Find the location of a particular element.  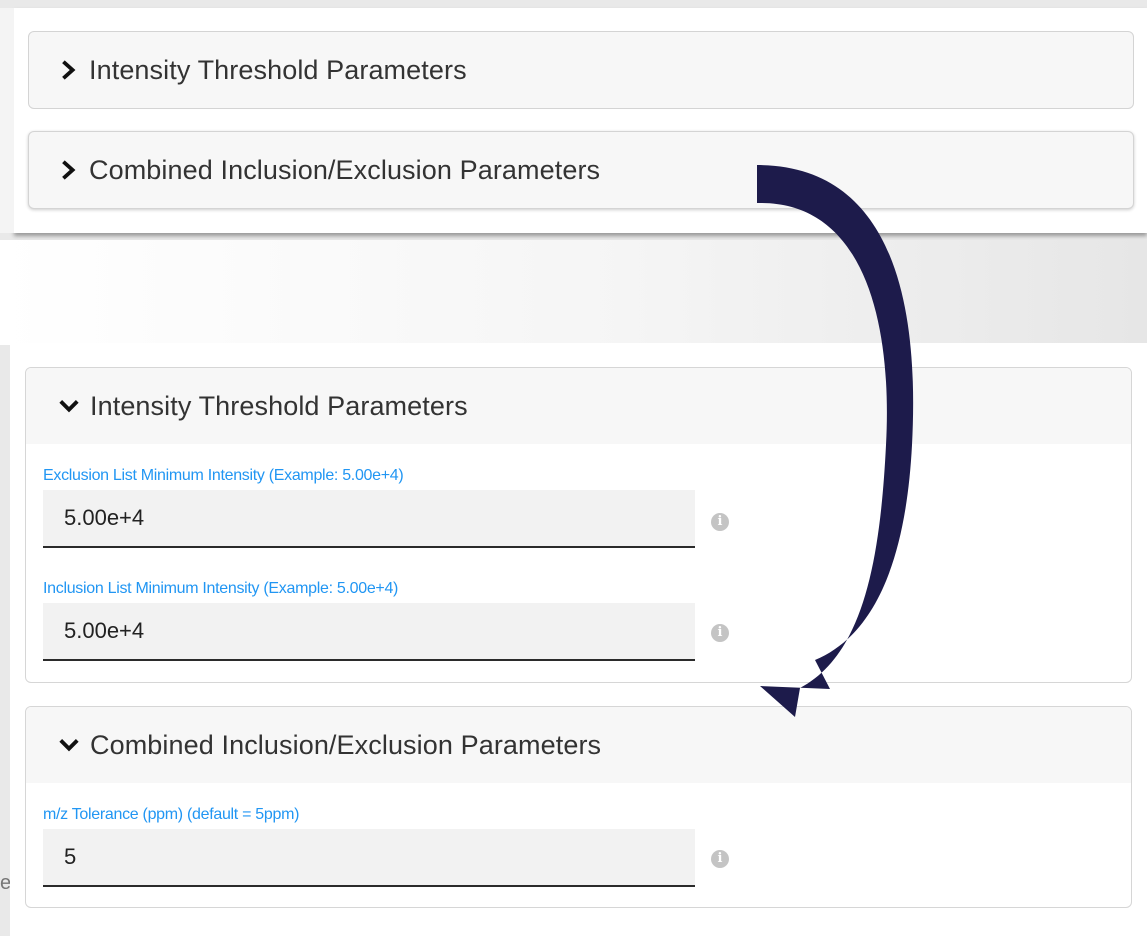

panel-intensity-threshold-collapsed: Intensity Threshold Parameters is located at coordinates (581, 70).